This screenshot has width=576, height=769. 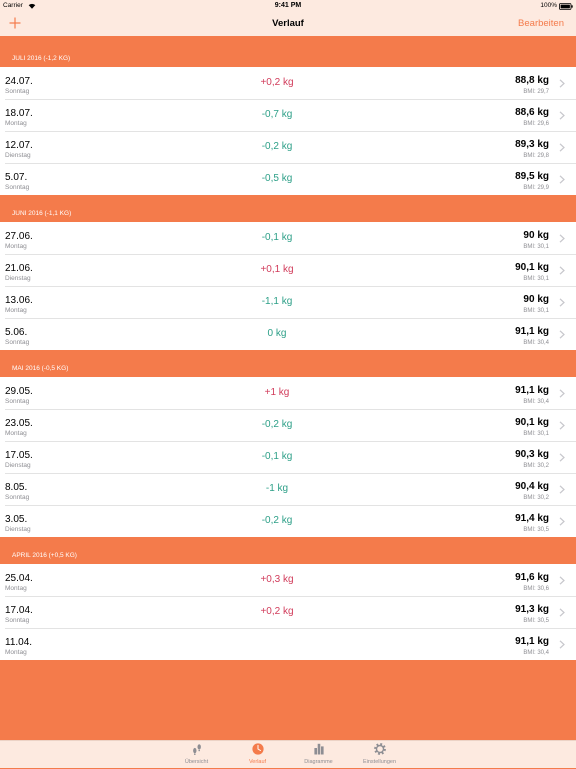 I want to click on history-row: 5.07. Sonntag -0,5 kg 89,5 kg BMI: 29,9, so click(x=288, y=179).